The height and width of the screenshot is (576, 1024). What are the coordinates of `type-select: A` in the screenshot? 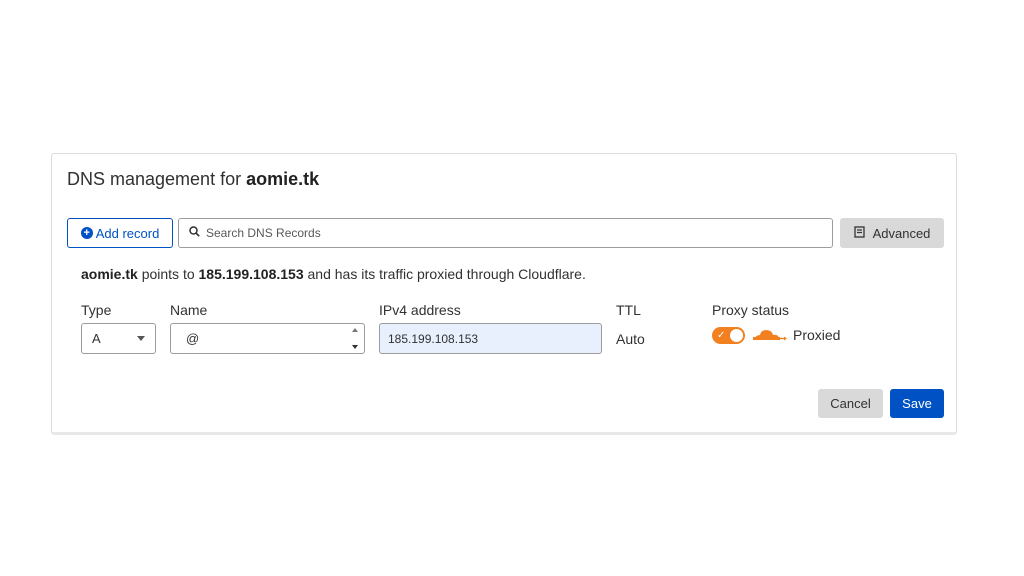 It's located at (118, 338).